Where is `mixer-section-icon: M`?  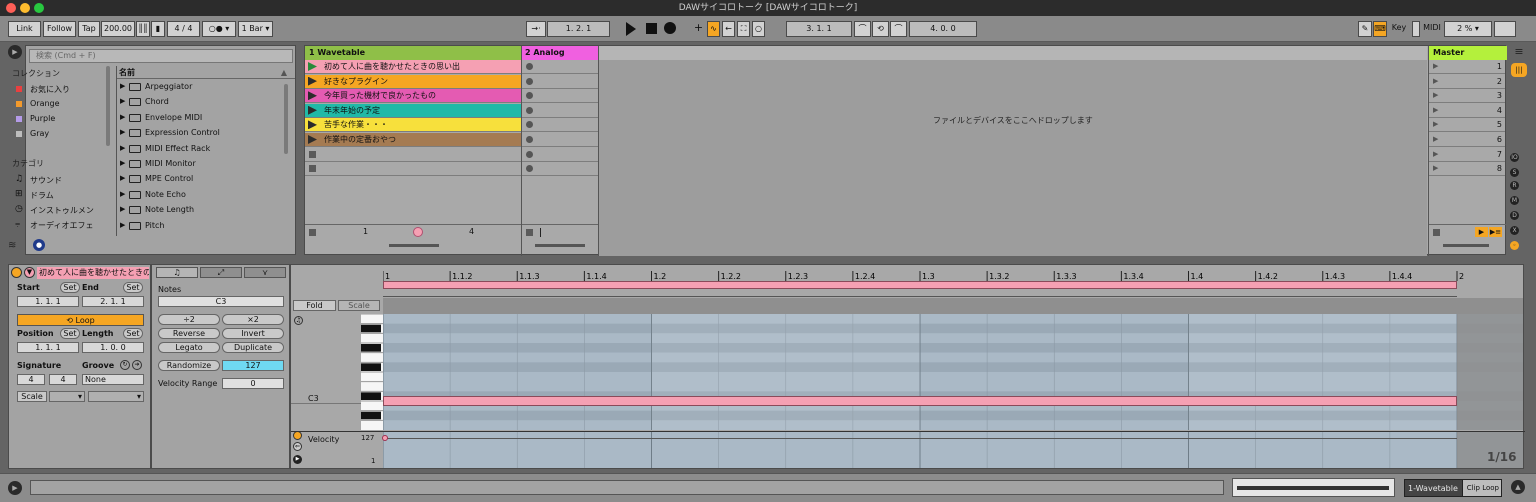
mixer-section-icon: M is located at coordinates (1514, 200).